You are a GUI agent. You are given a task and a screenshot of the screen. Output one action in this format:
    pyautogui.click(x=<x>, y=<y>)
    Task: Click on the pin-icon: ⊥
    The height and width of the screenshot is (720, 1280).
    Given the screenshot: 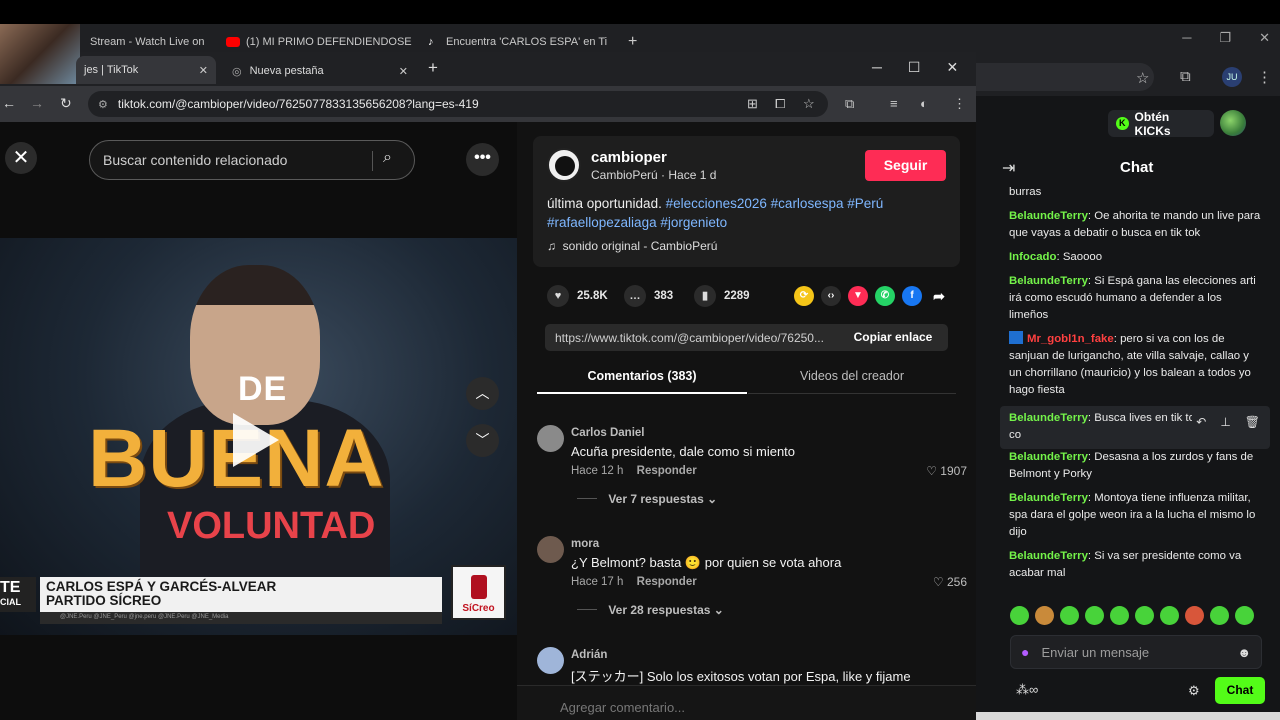 What is the action you would take?
    pyautogui.click(x=1225, y=422)
    